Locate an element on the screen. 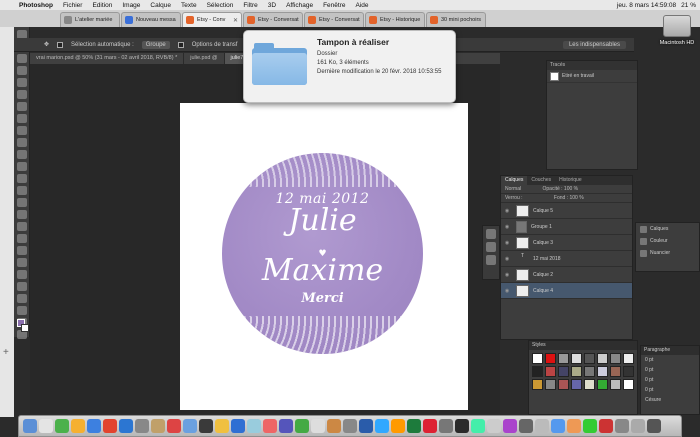 The image size is (700, 437). battery-status: 21 % is located at coordinates (688, 5).